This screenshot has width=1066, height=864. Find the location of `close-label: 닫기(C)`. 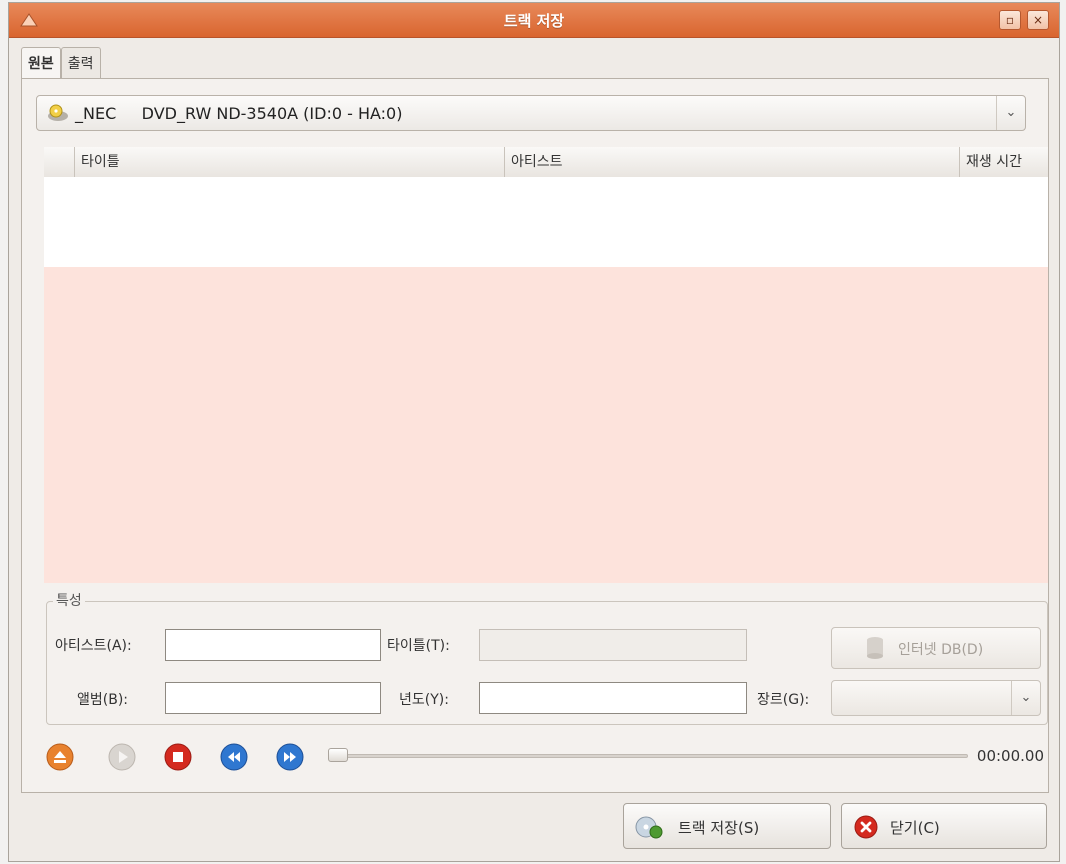

close-label: 닫기(C) is located at coordinates (915, 828).